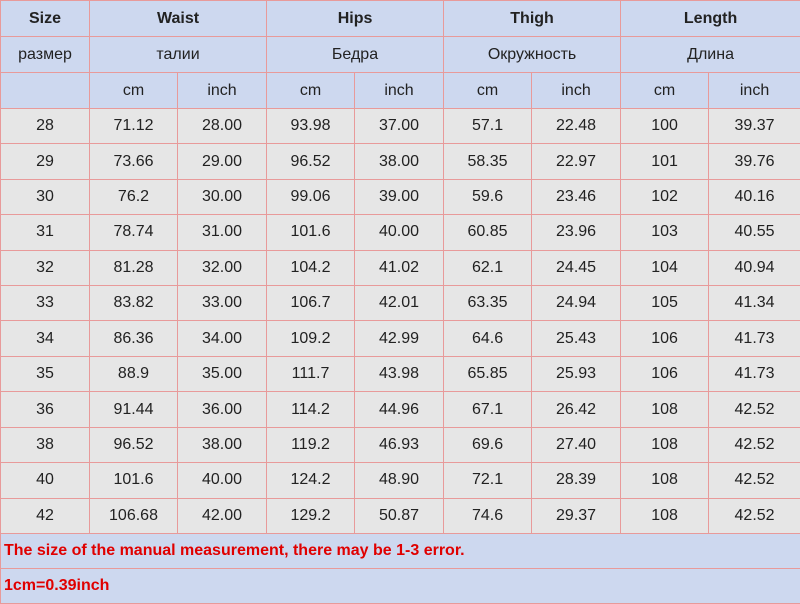 The width and height of the screenshot is (800, 604). Describe the element at coordinates (576, 303) in the screenshot. I see `measurement-cell: 24.94` at that location.